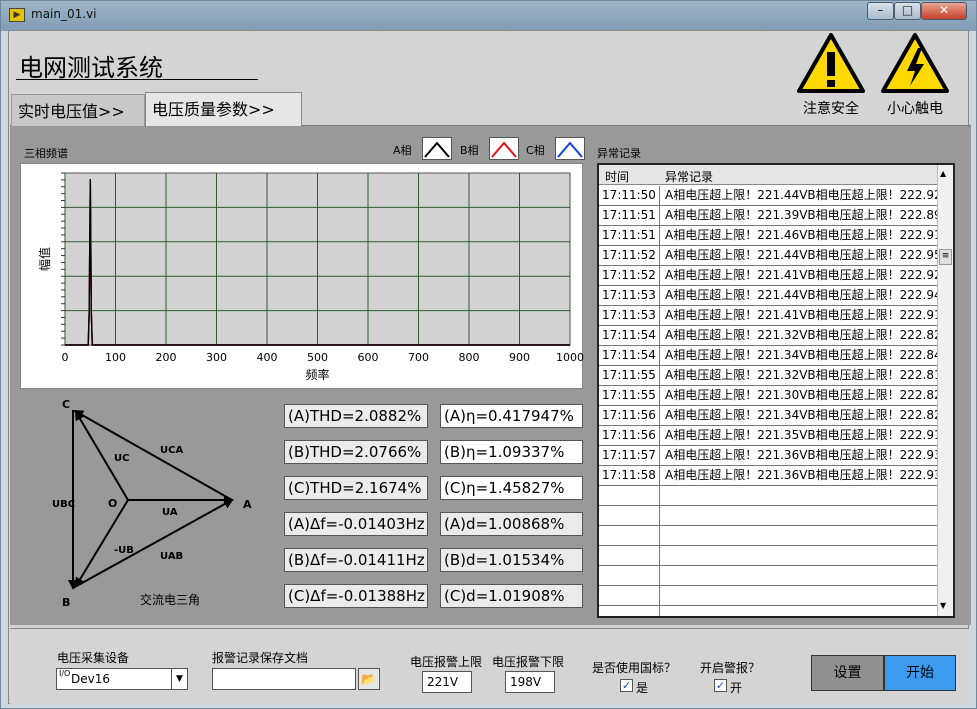 The image size is (977, 709). What do you see at coordinates (944, 11) in the screenshot?
I see `close-button: ✕` at bounding box center [944, 11].